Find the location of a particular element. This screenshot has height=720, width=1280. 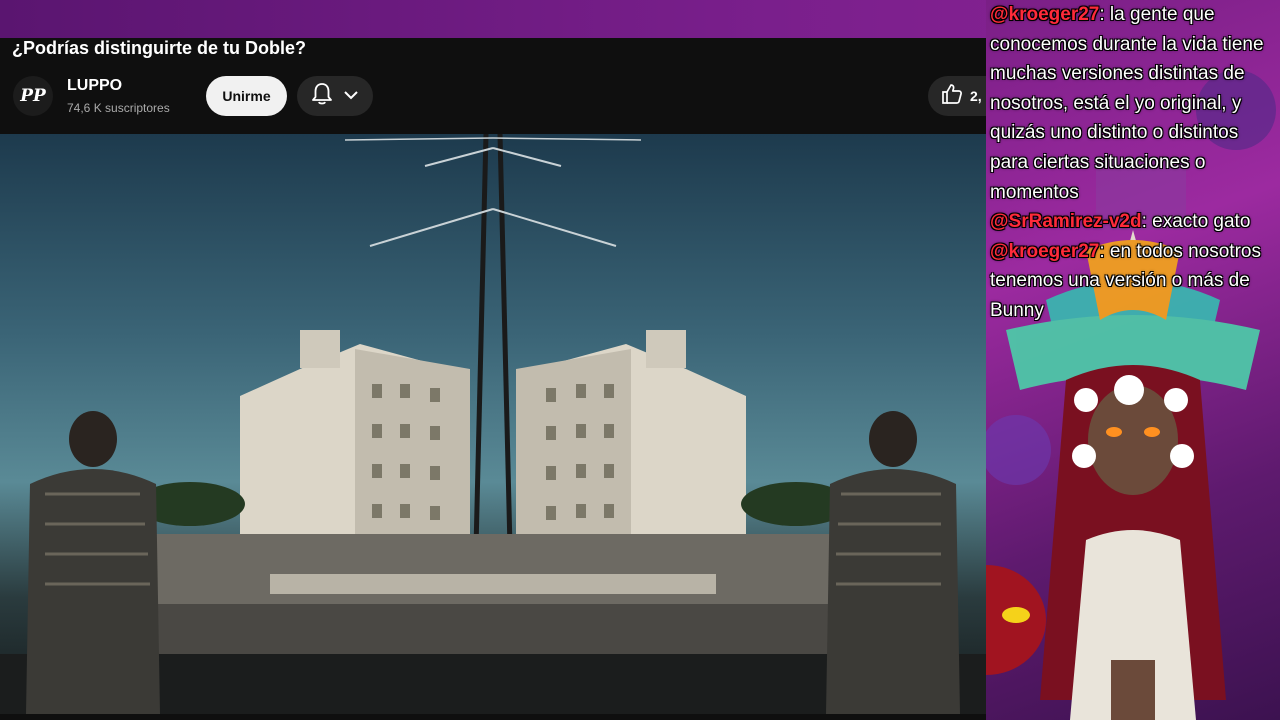

chat-message: @SrRamirez-v2d: exacto gato is located at coordinates (1135, 222).